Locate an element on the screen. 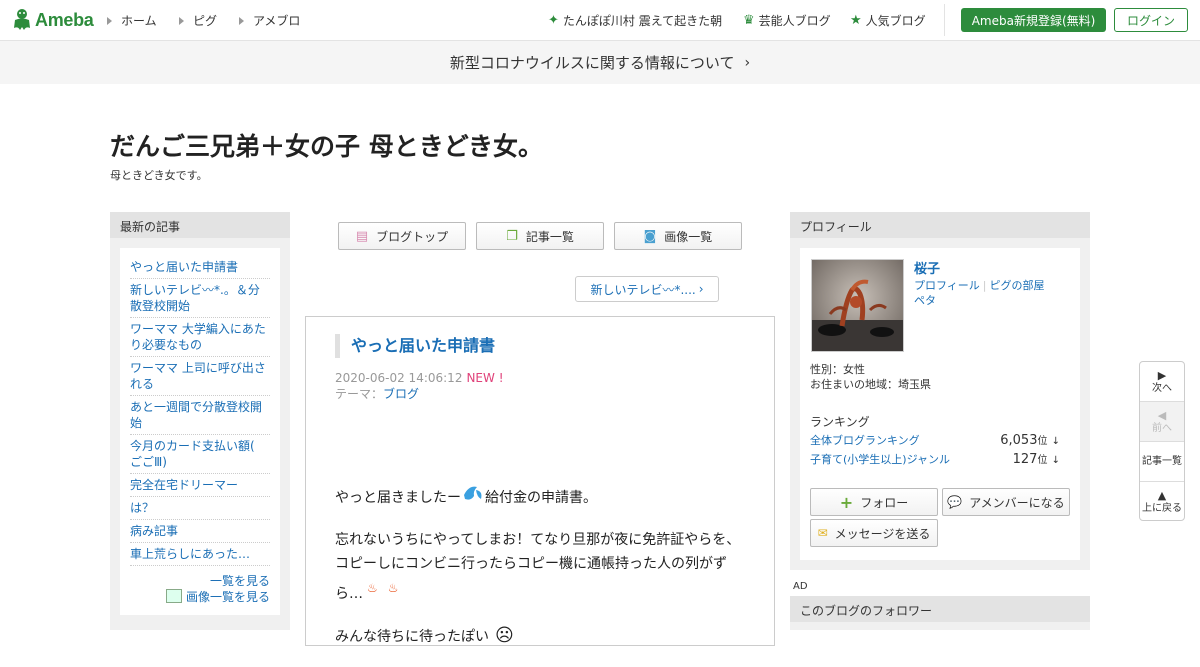  new-badge: NEW ! is located at coordinates (485, 378).